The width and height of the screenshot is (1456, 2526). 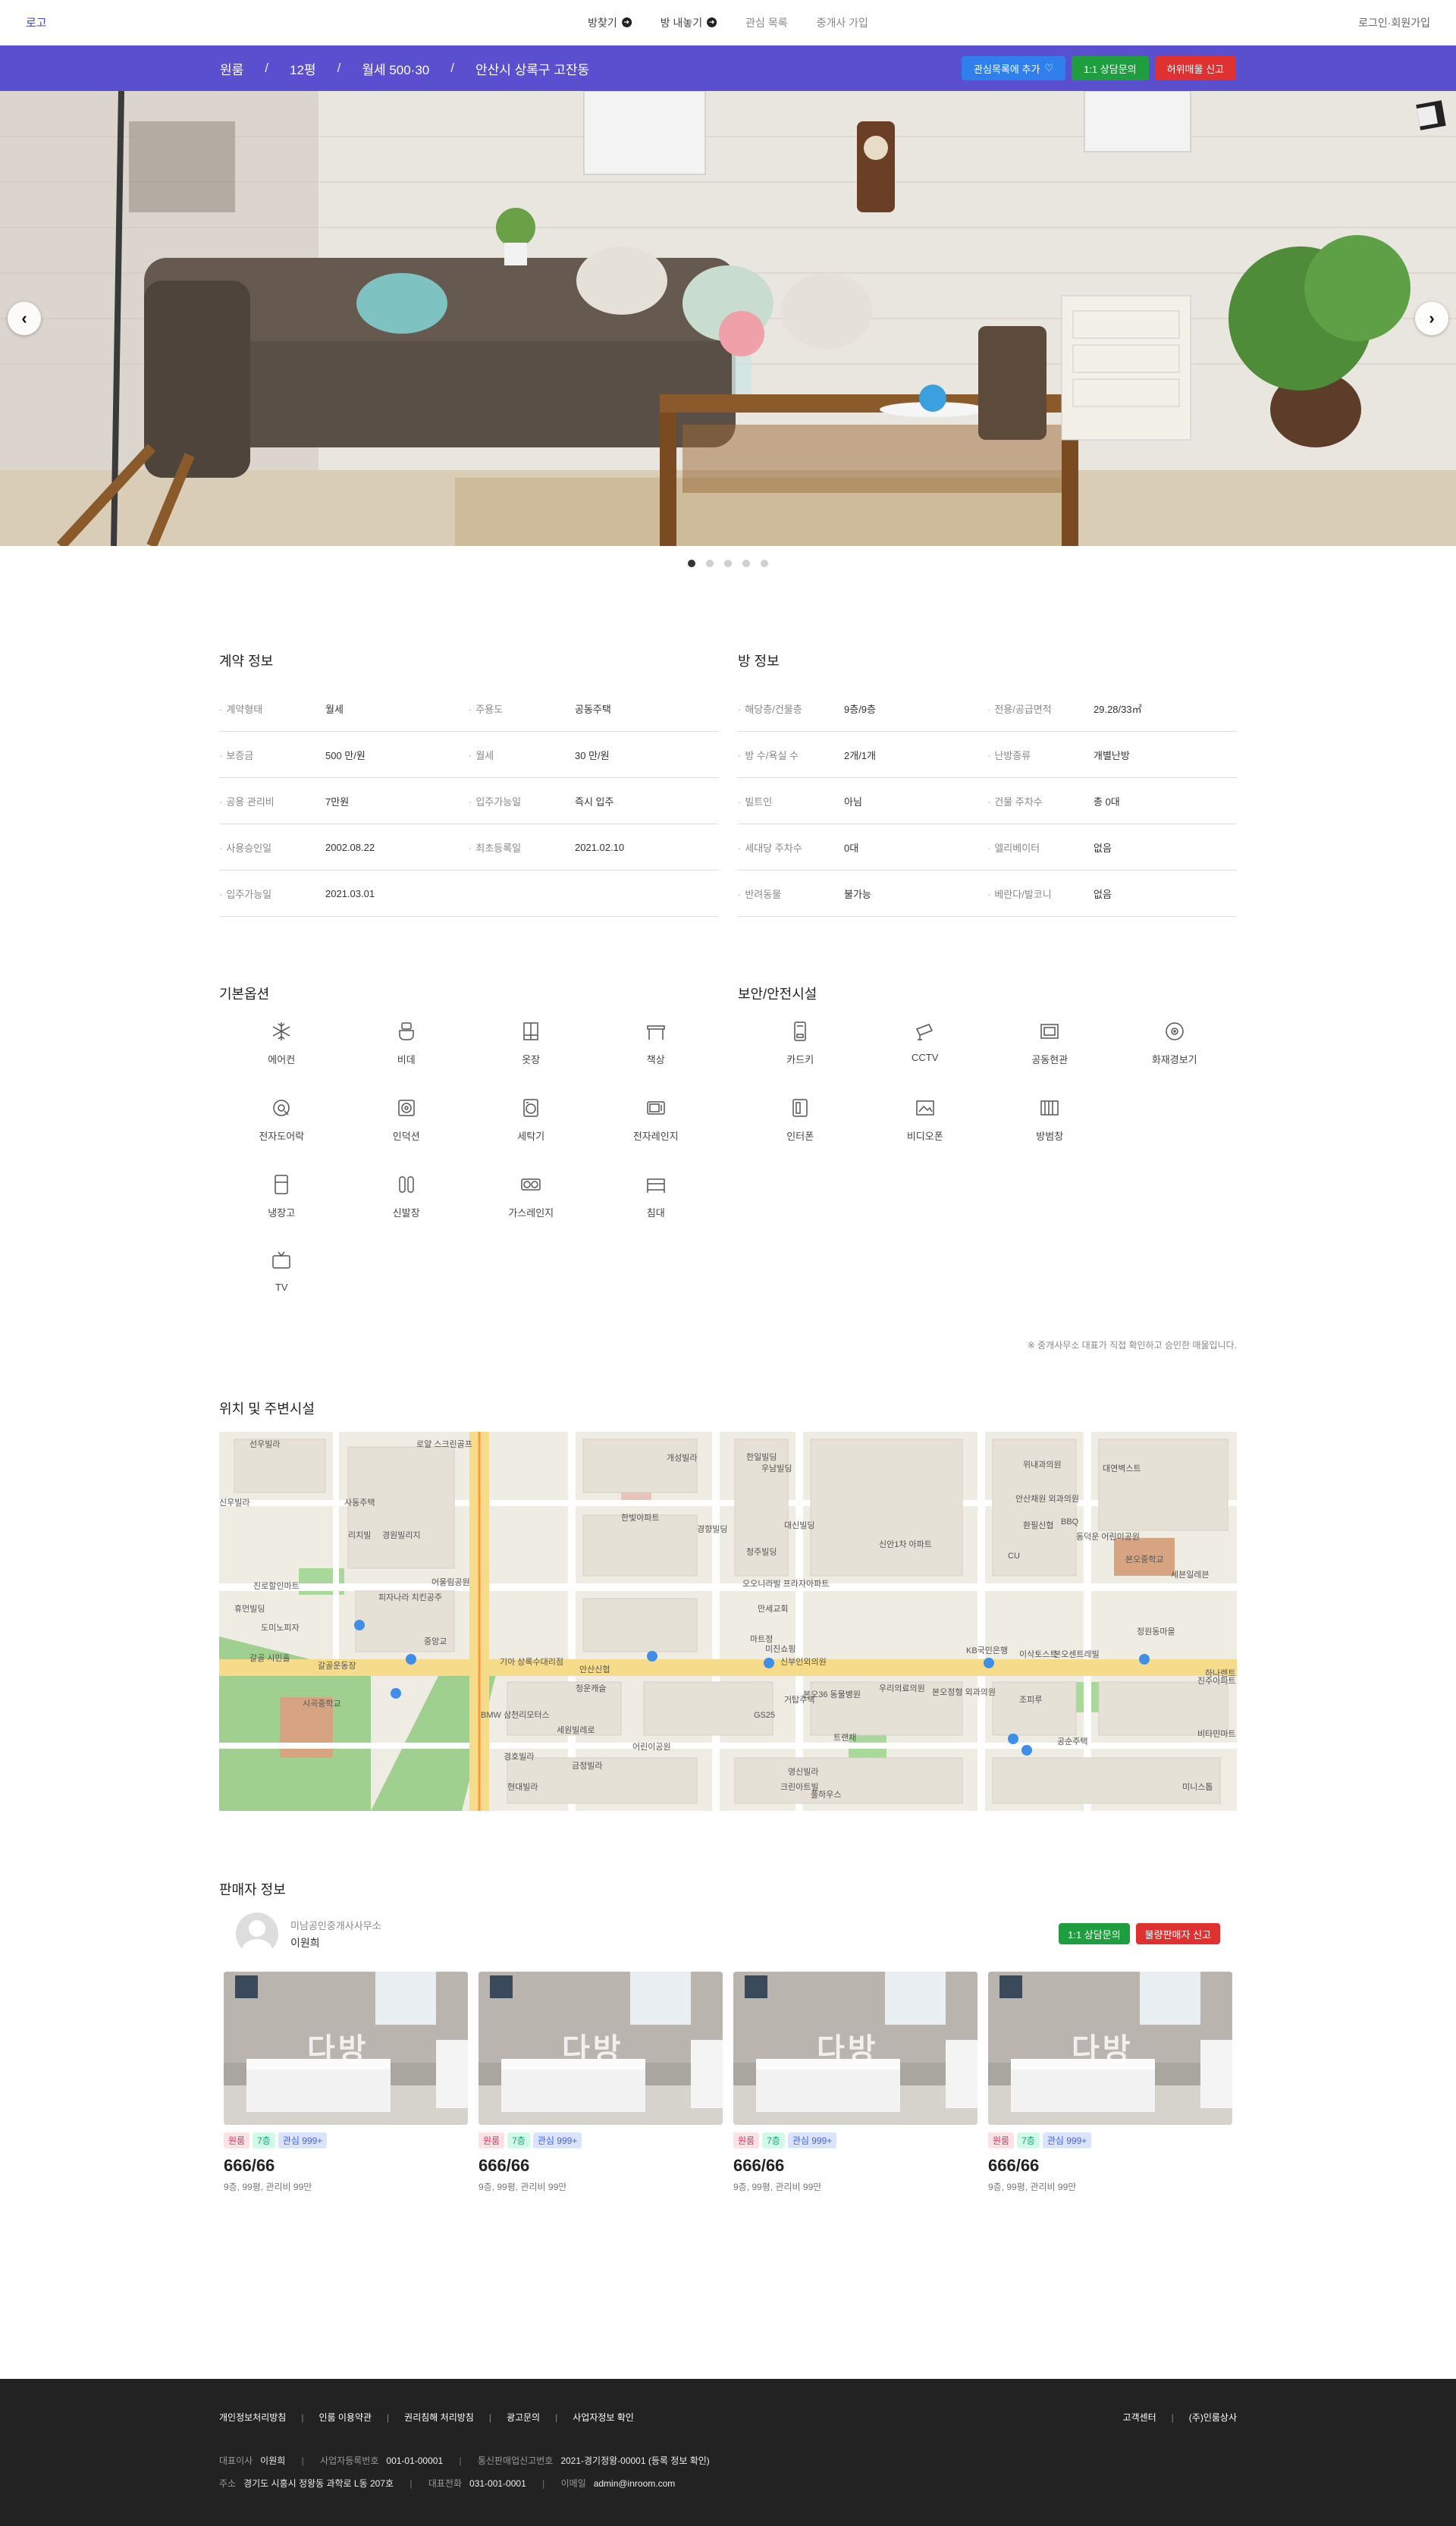 What do you see at coordinates (593, 847) in the screenshot?
I see `info-cell: 최초등록일2021.02.10` at bounding box center [593, 847].